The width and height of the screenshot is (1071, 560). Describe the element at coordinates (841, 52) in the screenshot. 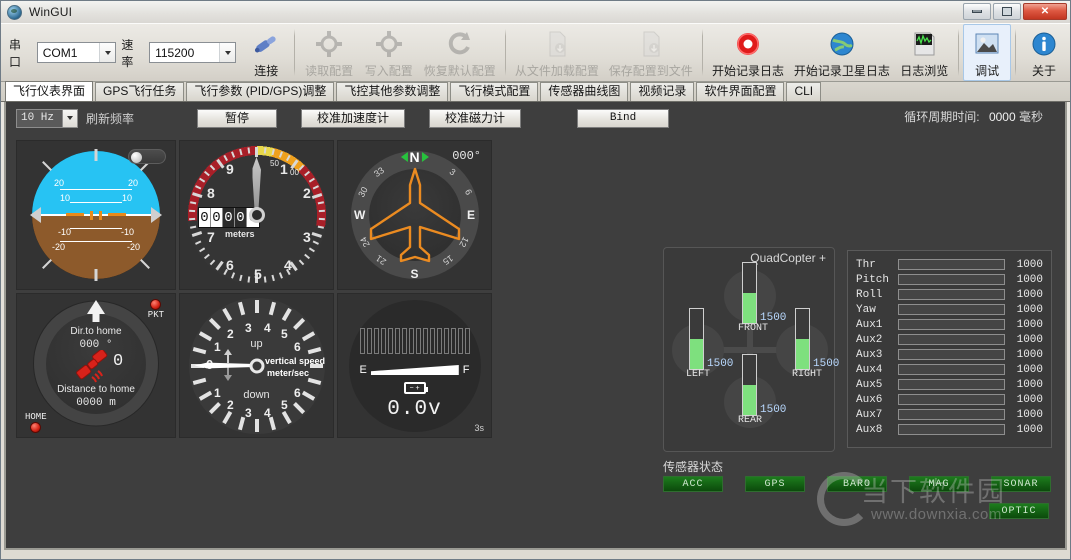

I see `start-gps-log-button: 开始记录卫星日志` at that location.